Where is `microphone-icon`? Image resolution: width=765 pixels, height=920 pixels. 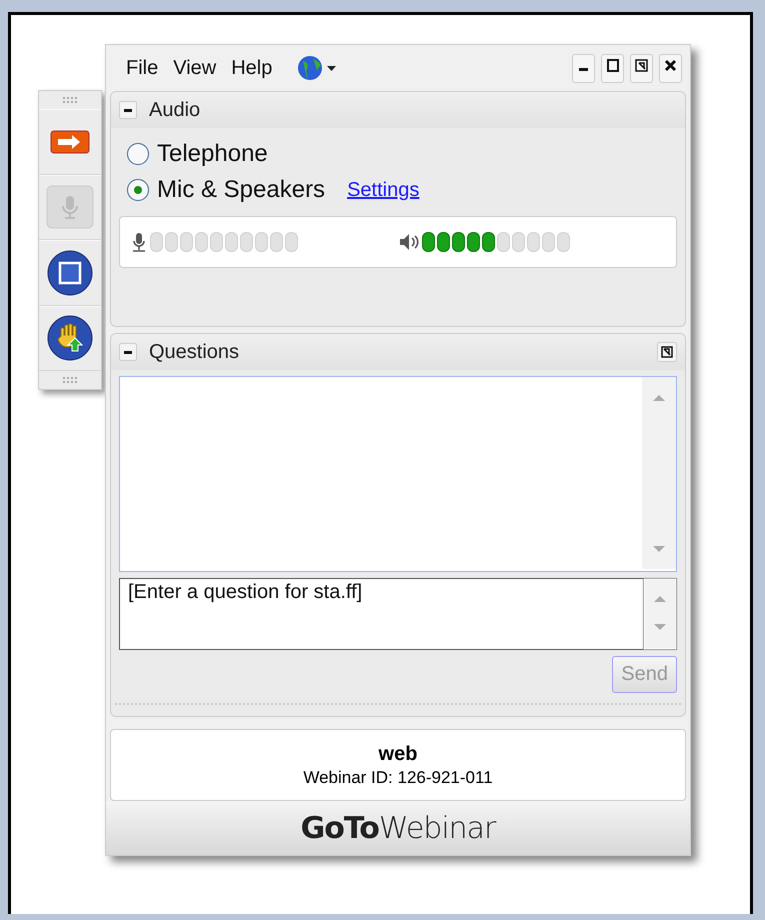 microphone-icon is located at coordinates (139, 242).